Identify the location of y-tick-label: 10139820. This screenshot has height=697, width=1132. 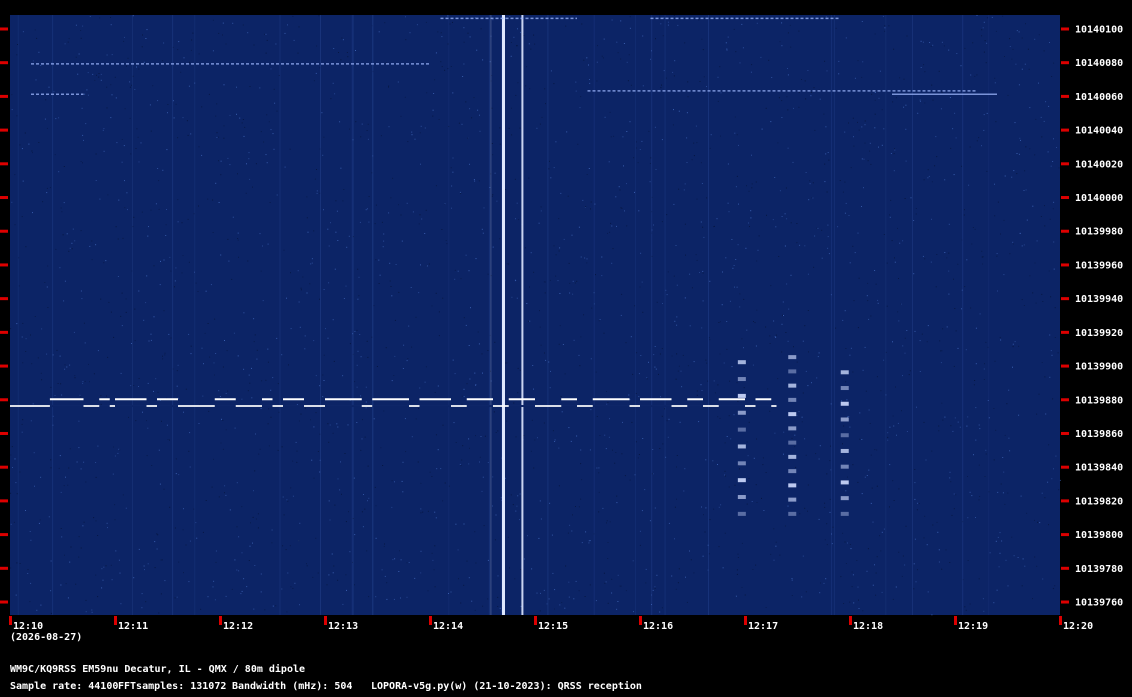
(1099, 501).